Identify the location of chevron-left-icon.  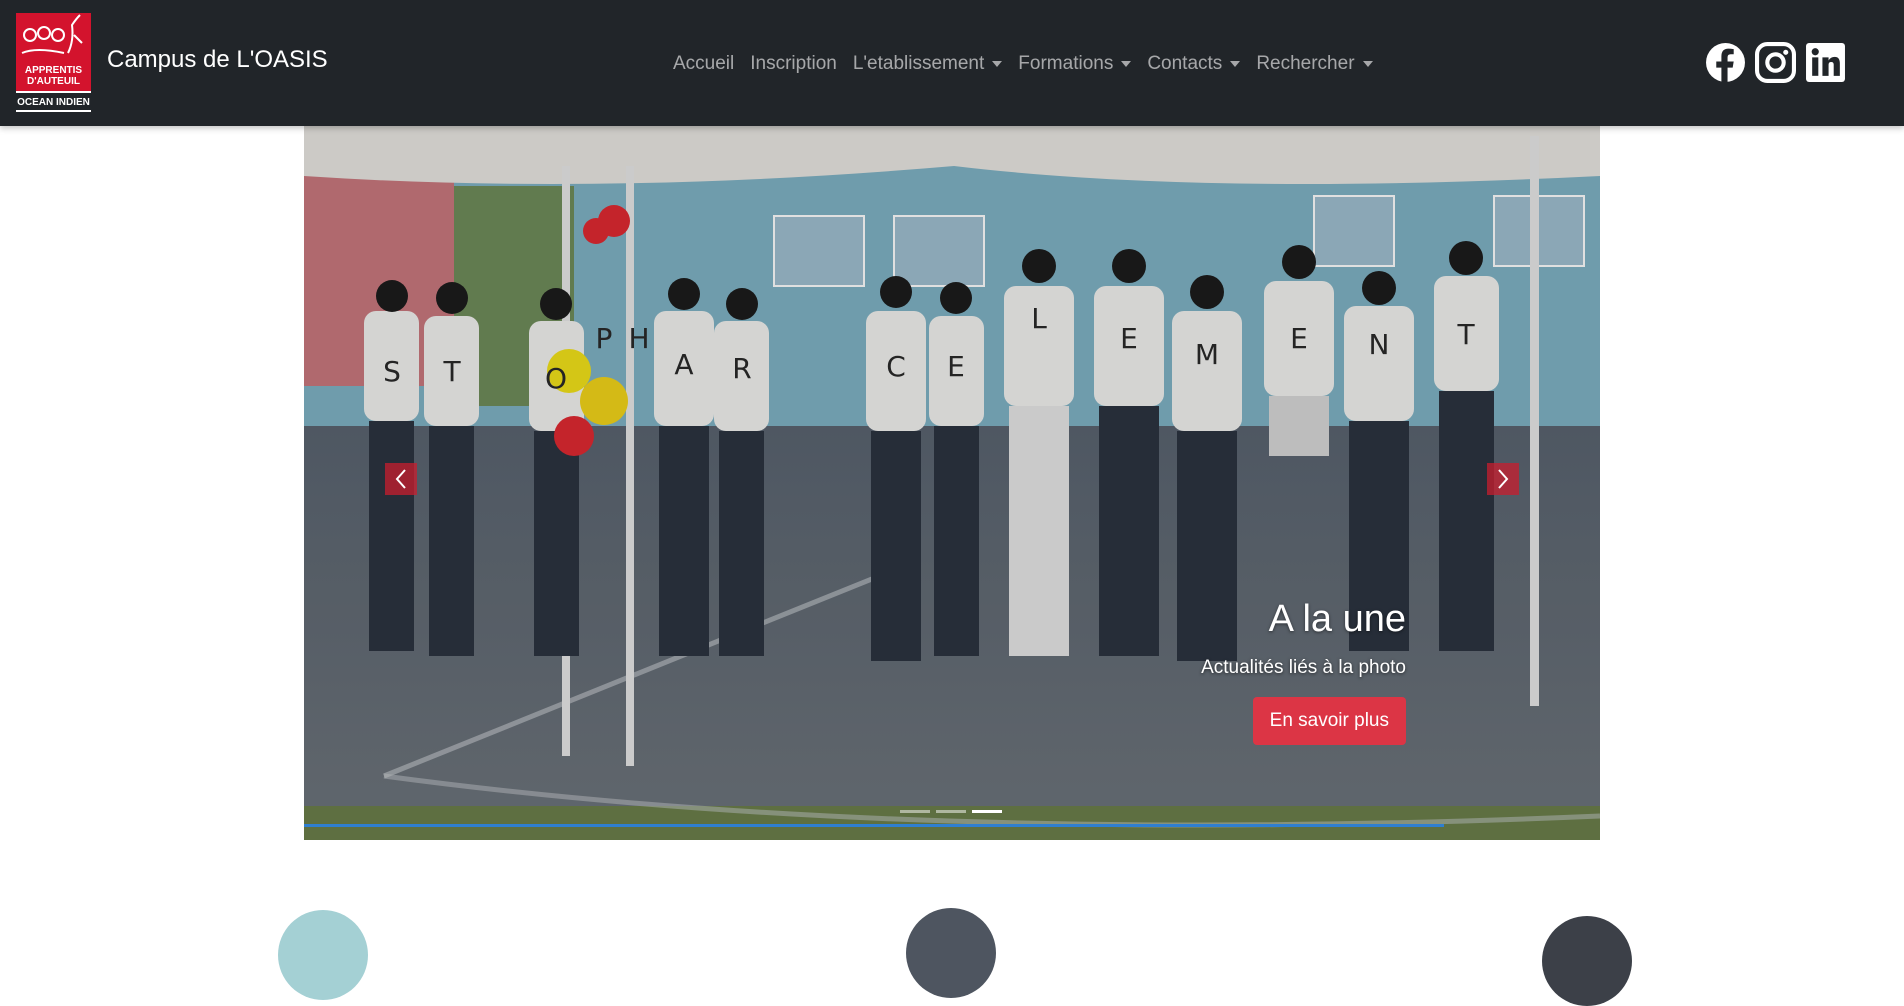
(400, 479).